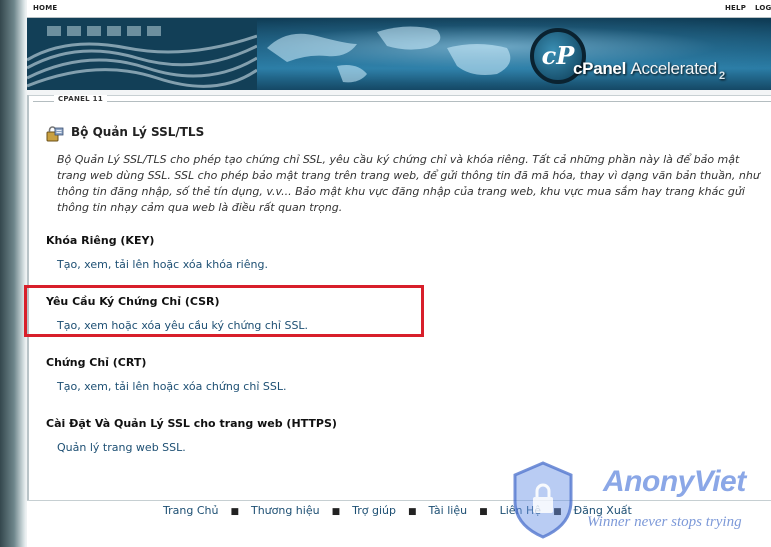 This screenshot has width=771, height=547. I want to click on section-title-key: Khóa Riêng (KEY), so click(100, 240).